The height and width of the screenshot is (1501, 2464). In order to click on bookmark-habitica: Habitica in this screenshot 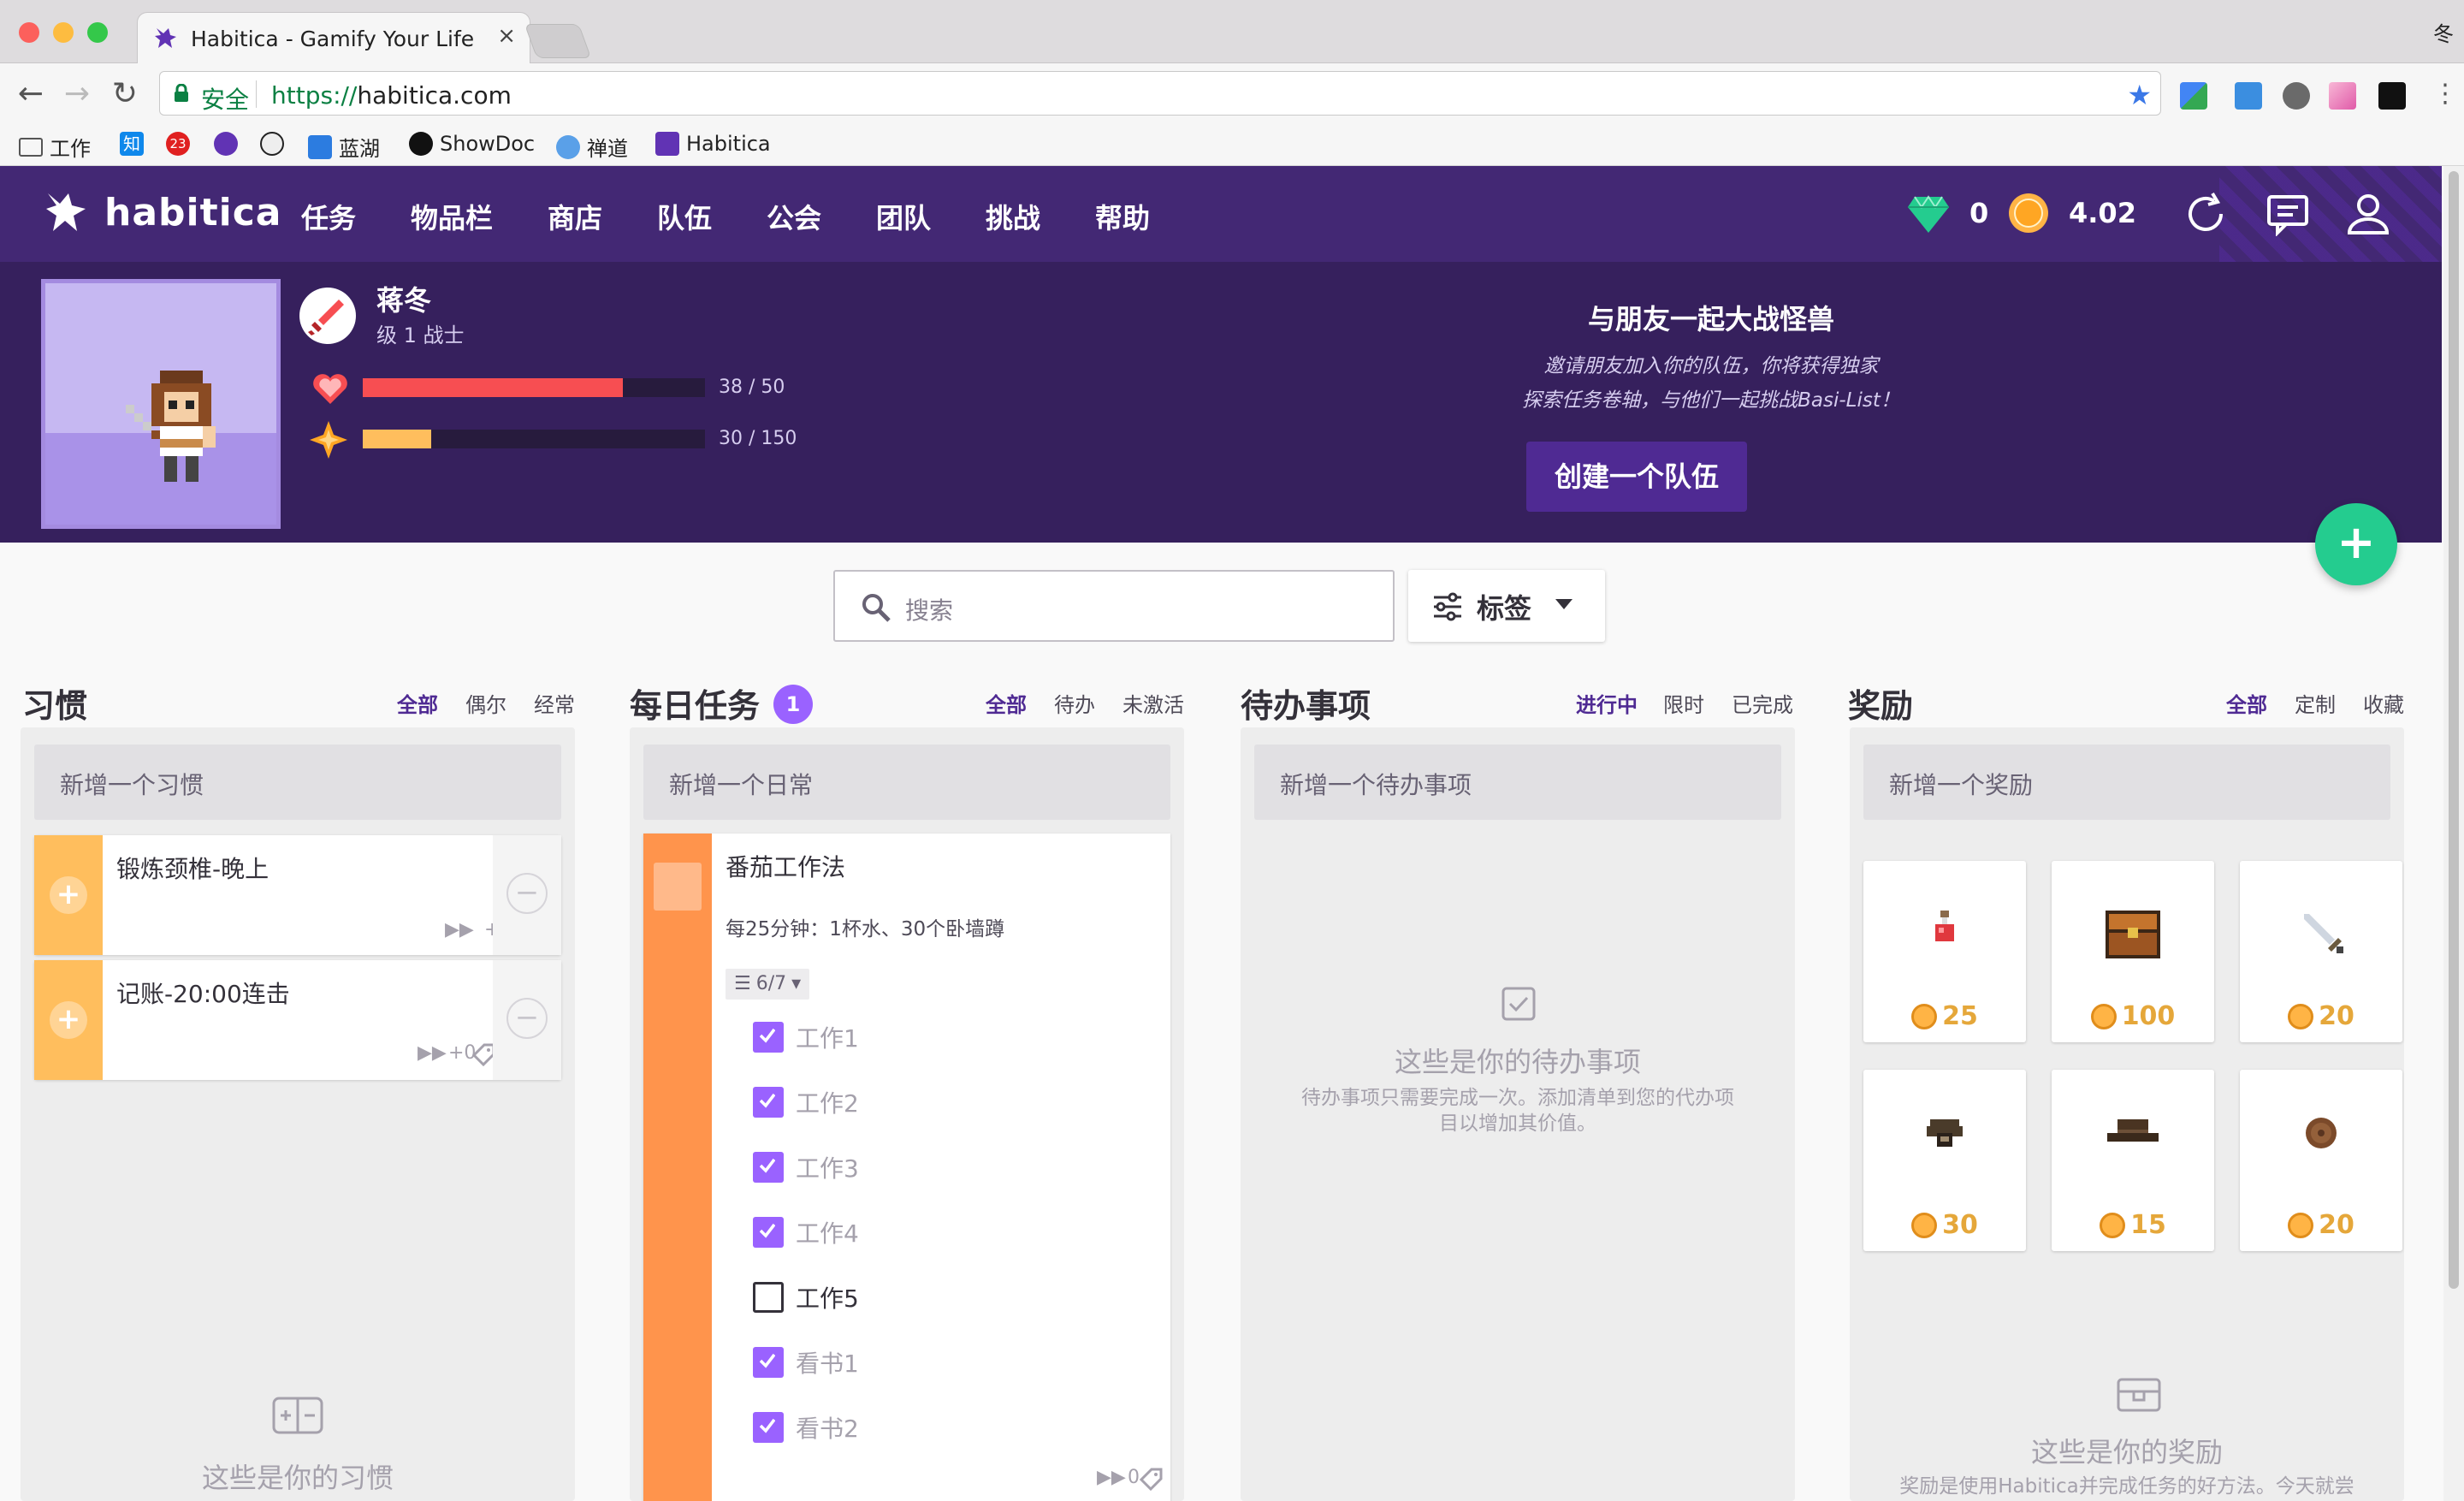, I will do `click(713, 144)`.